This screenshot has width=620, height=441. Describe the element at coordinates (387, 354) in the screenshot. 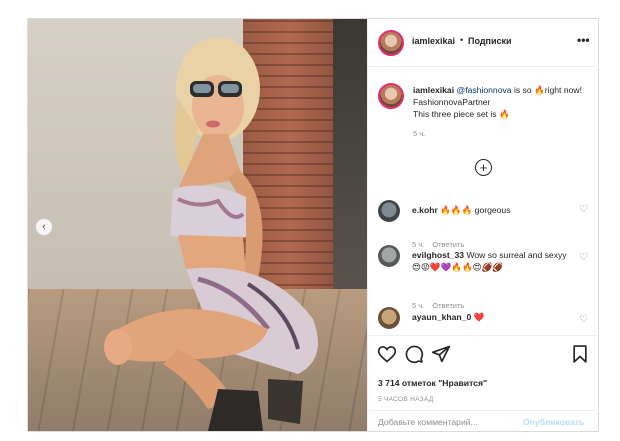

I see `heart-icon` at that location.